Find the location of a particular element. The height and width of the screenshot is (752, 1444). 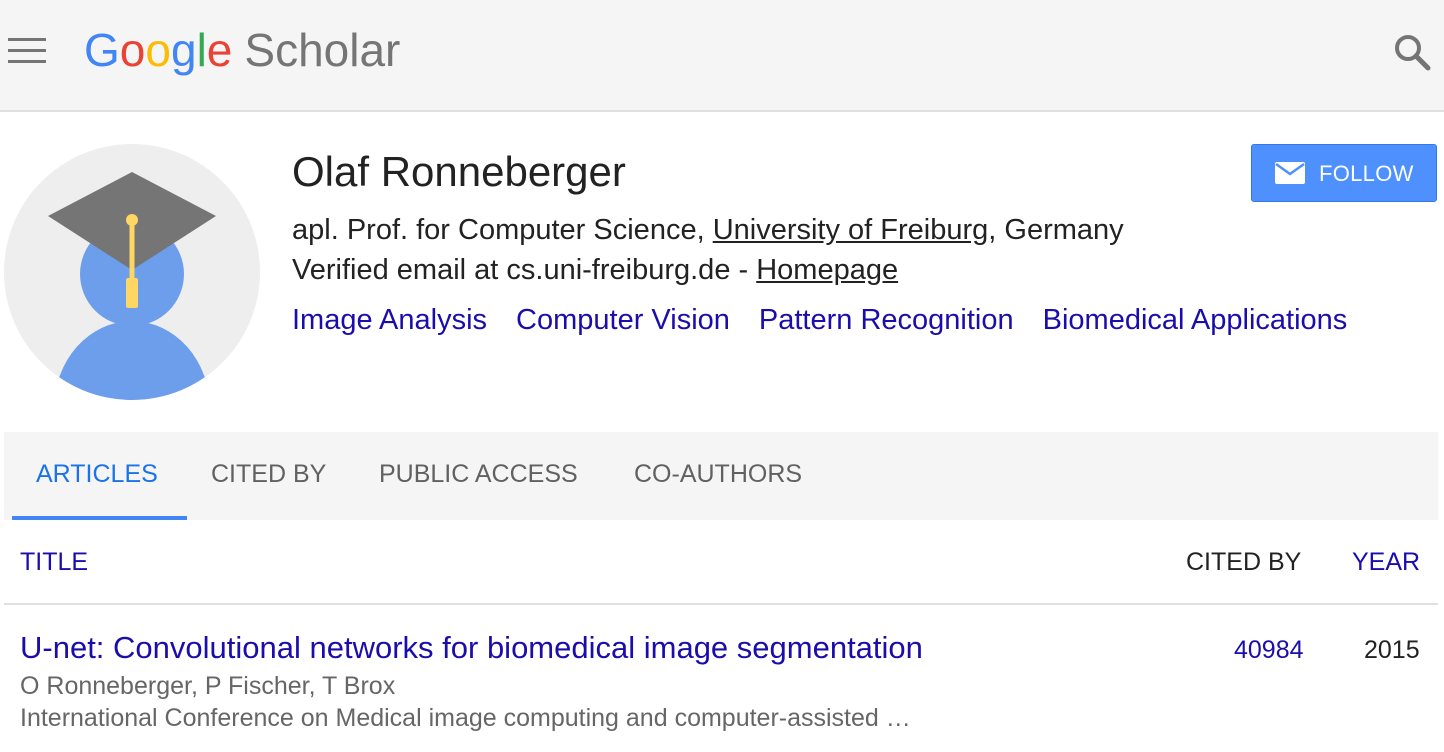

table-divider is located at coordinates (721, 604).